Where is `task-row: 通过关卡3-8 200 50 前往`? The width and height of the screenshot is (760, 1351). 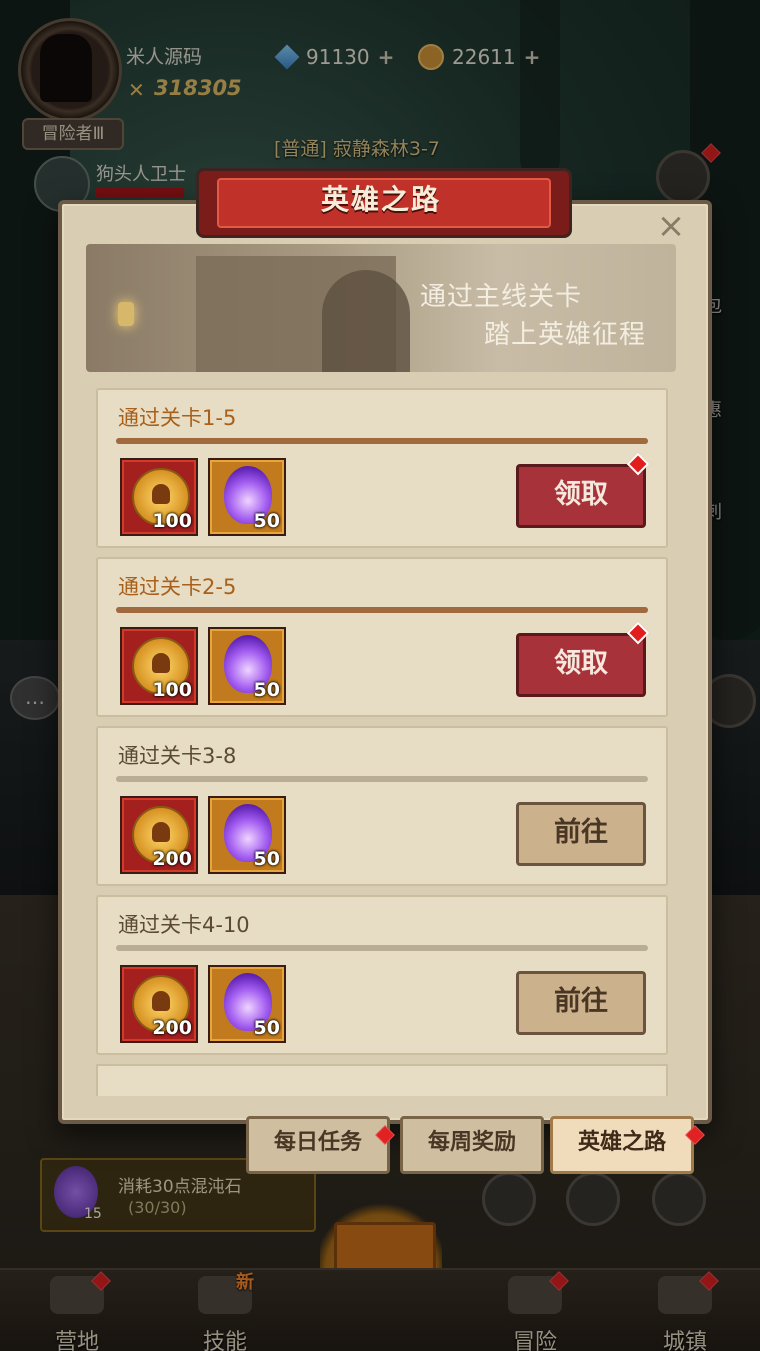 task-row: 通过关卡3-8 200 50 前往 is located at coordinates (382, 806).